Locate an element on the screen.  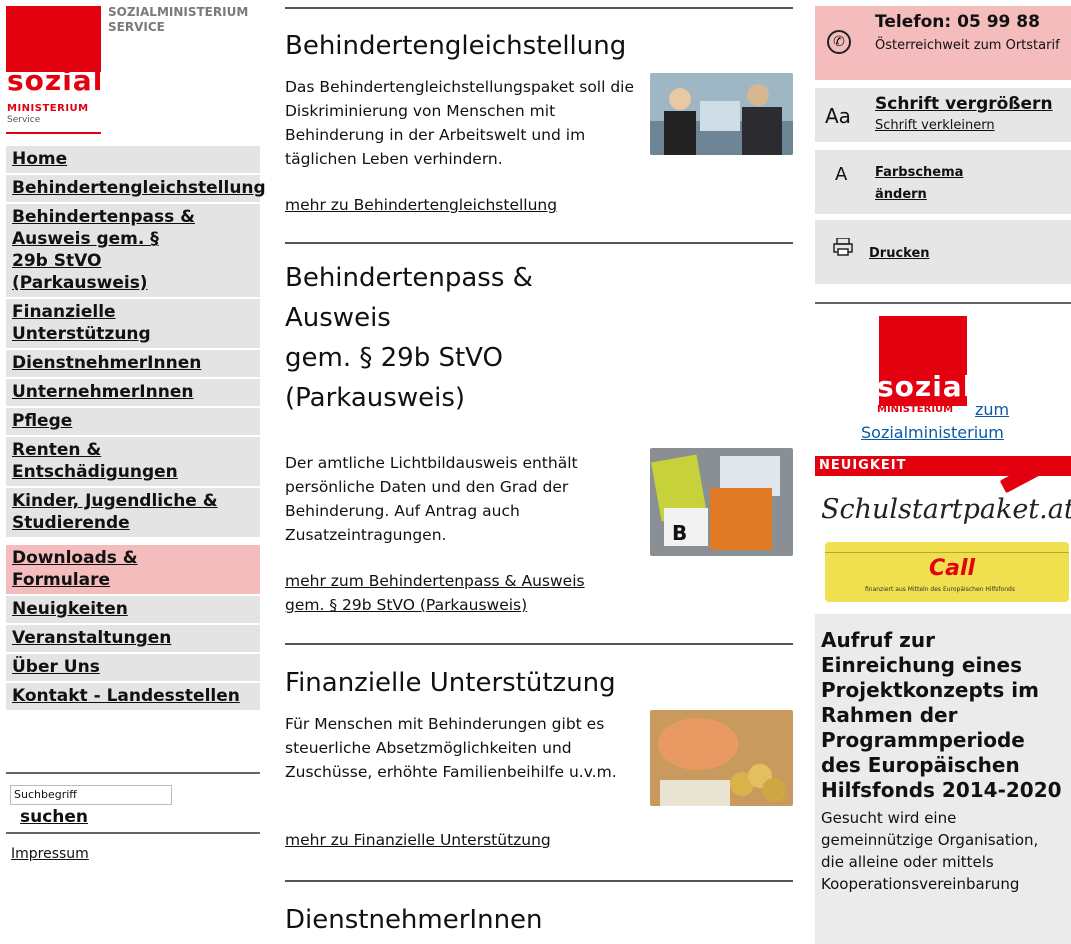
search-button: suchen is located at coordinates (96, 817).